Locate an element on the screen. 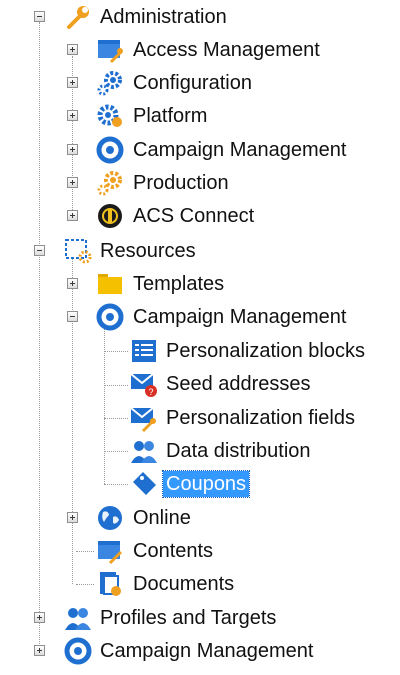 Image resolution: width=400 pixels, height=675 pixels. platform-gear-icon is located at coordinates (109, 115).